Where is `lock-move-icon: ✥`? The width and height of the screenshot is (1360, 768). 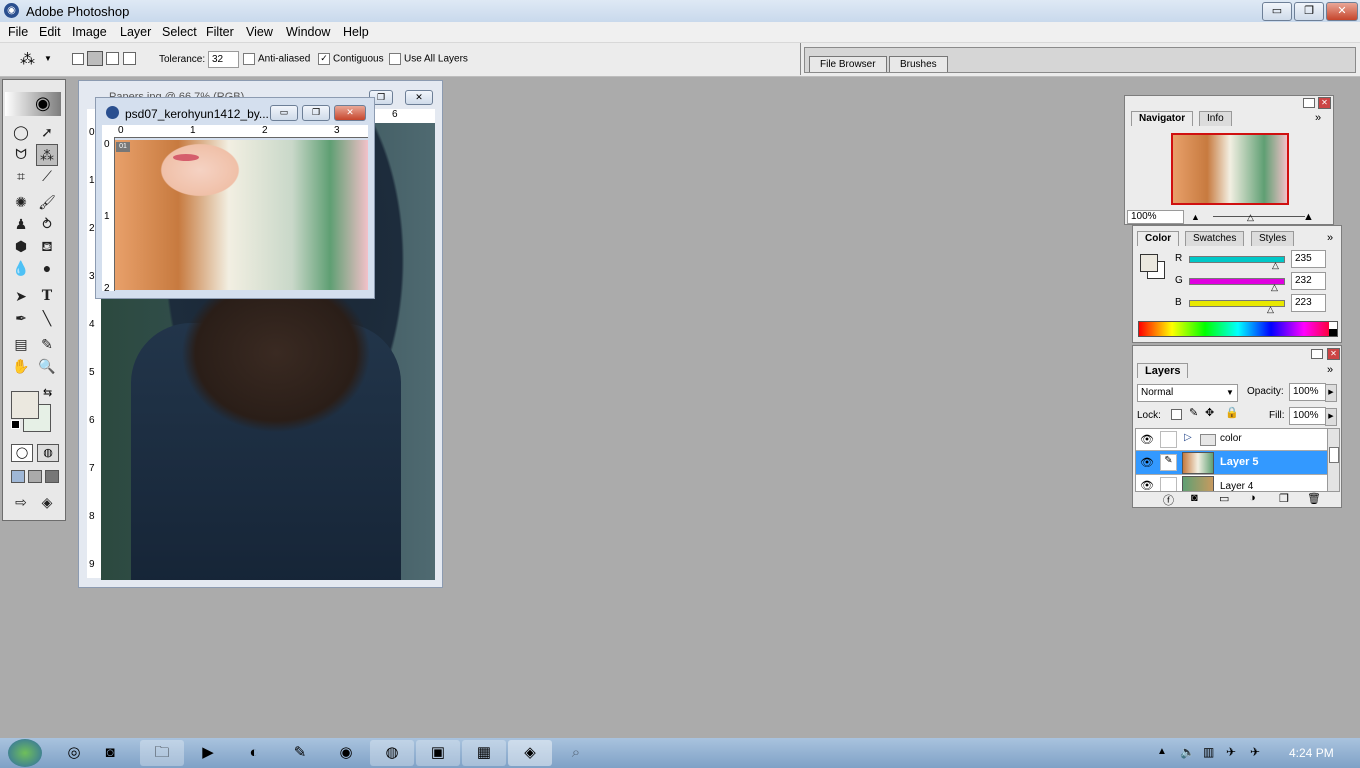 lock-move-icon: ✥ is located at coordinates (1209, 412).